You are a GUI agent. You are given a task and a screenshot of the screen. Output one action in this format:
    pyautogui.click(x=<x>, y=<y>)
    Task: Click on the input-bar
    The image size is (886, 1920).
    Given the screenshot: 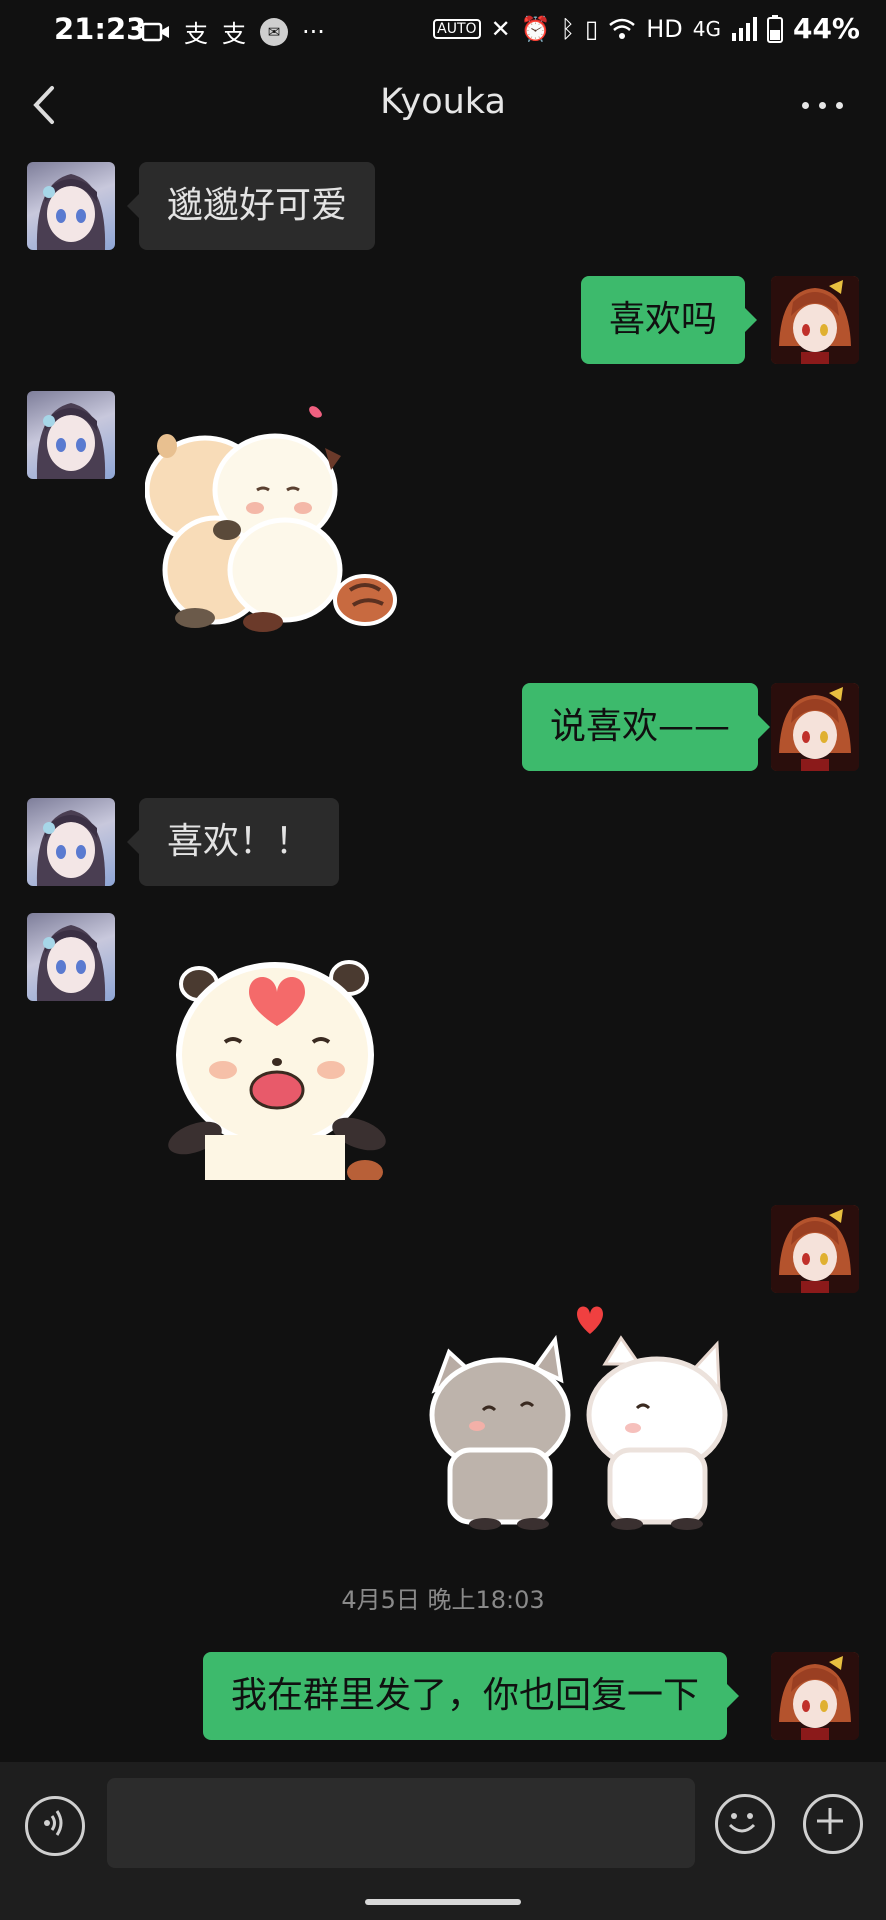 What is the action you would take?
    pyautogui.click(x=443, y=1841)
    